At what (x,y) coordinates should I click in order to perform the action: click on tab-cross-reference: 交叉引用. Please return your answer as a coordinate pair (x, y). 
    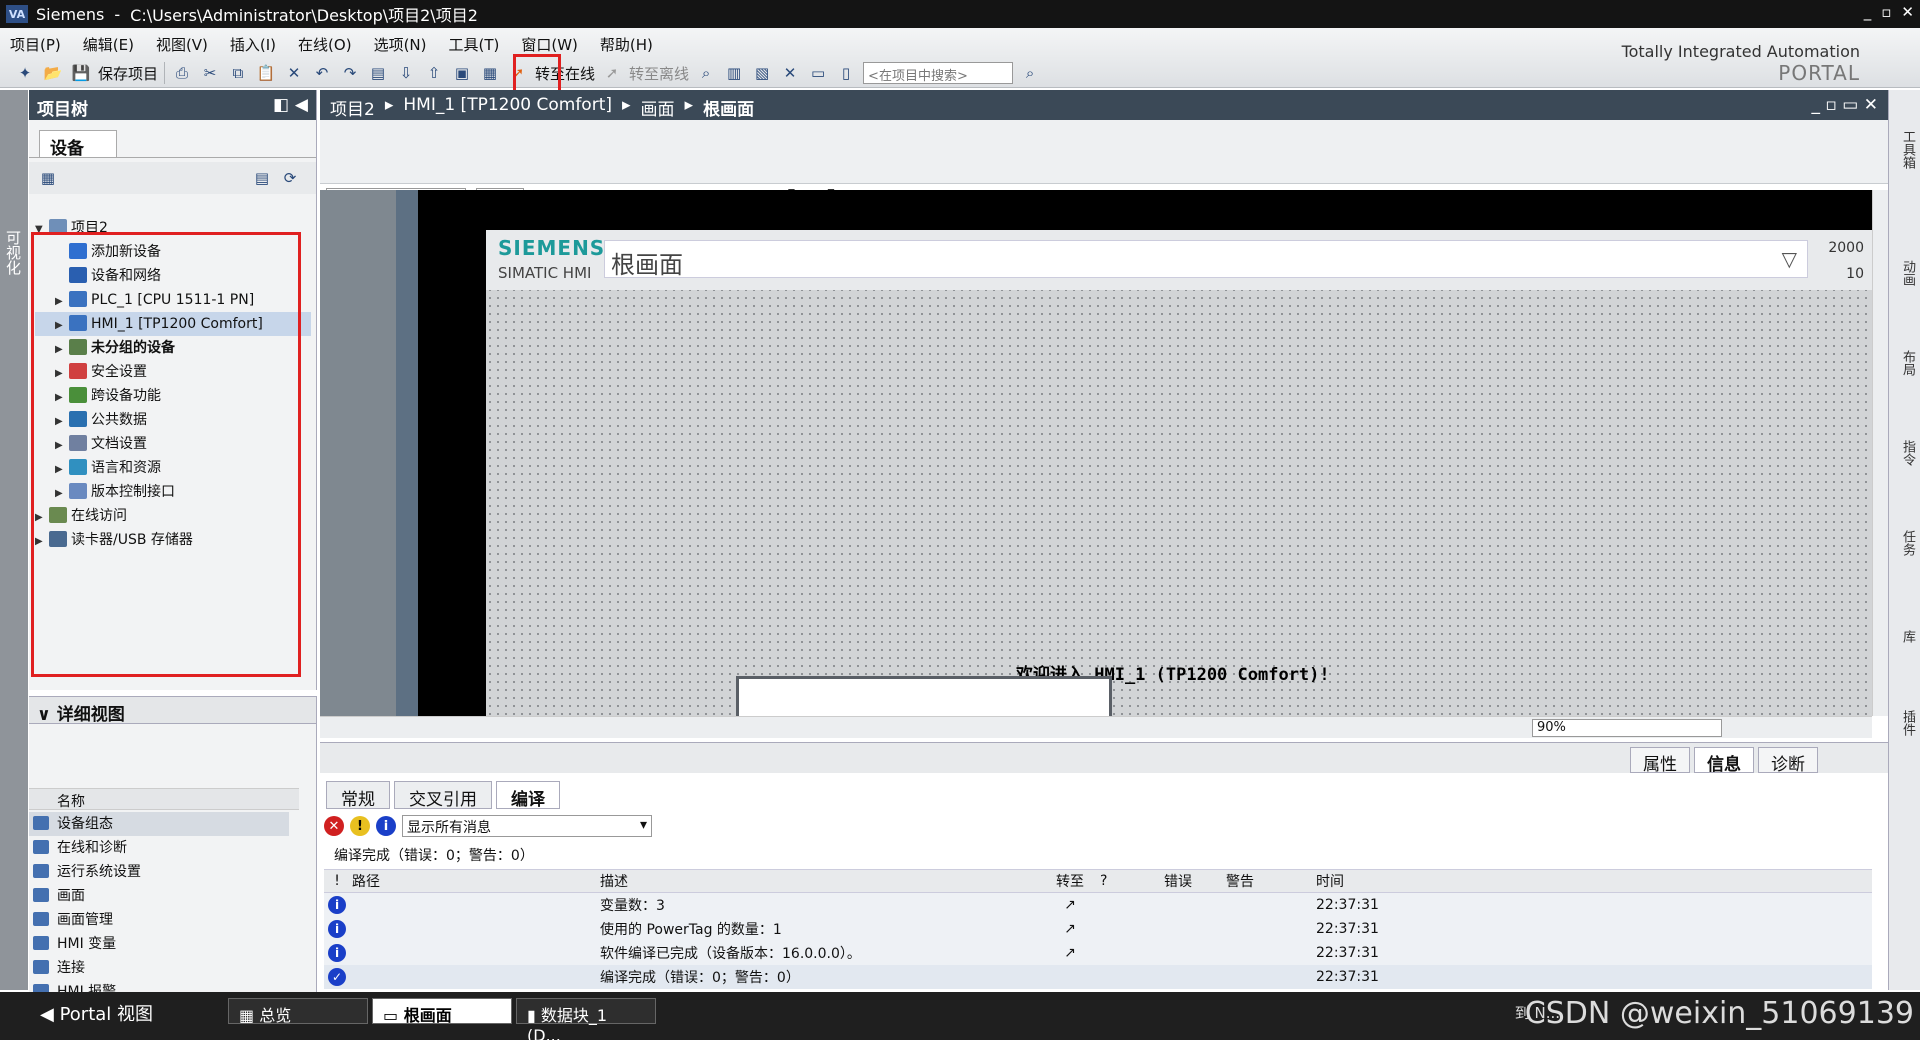
    Looking at the image, I should click on (443, 795).